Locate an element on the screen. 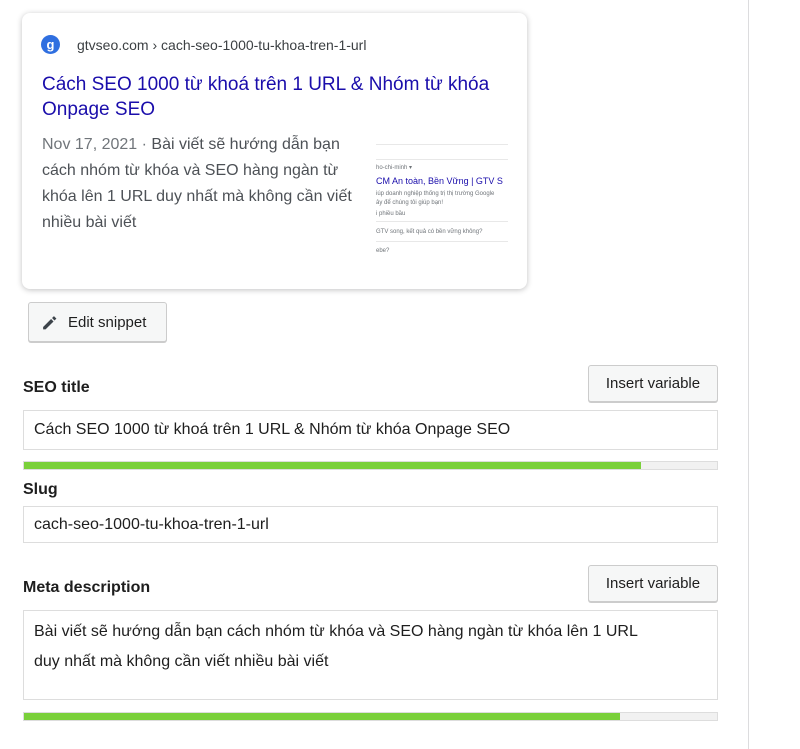  thumb-line-7: ebe? is located at coordinates (383, 251).